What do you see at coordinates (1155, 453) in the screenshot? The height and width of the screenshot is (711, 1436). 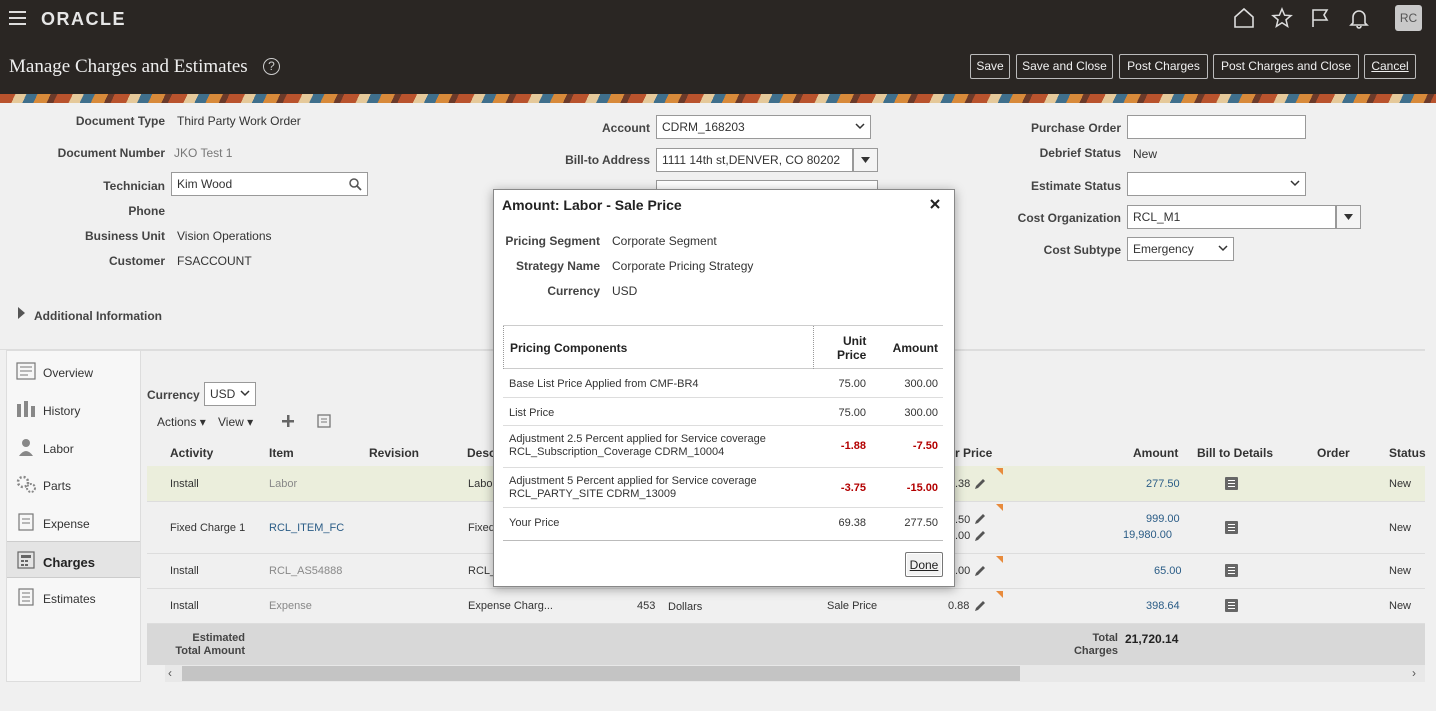 I see `col-amount: Amount` at bounding box center [1155, 453].